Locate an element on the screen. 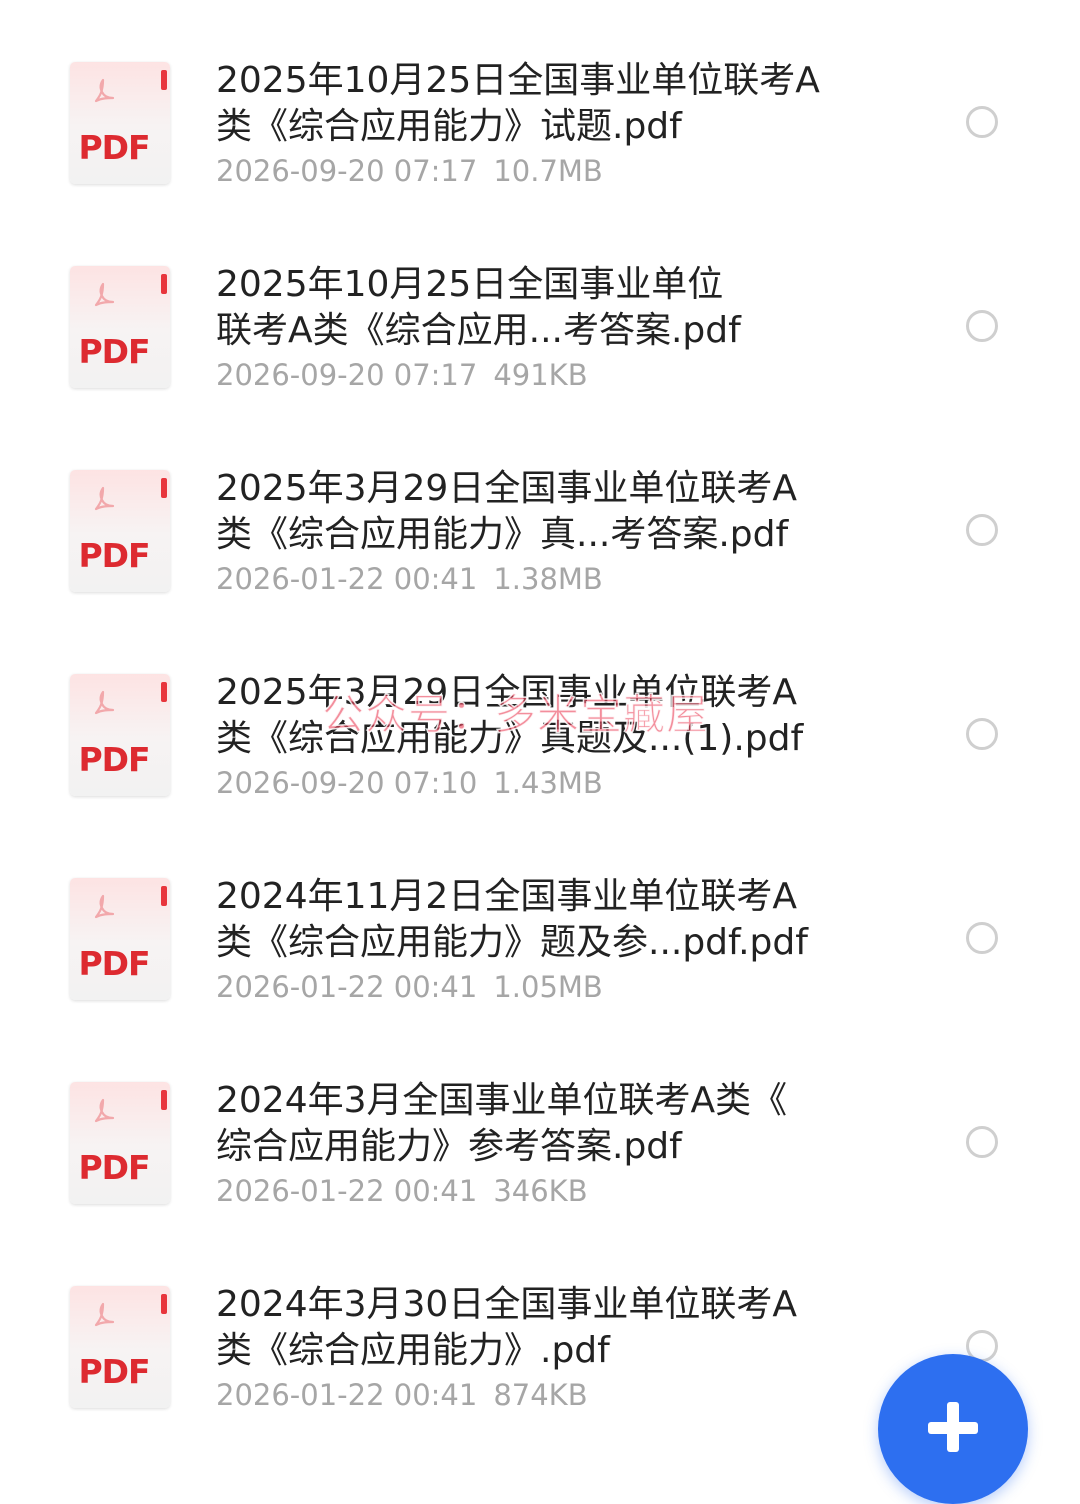 The image size is (1080, 1504). file-meta: 2026-09-20 07:17 10.7MB is located at coordinates (409, 171).